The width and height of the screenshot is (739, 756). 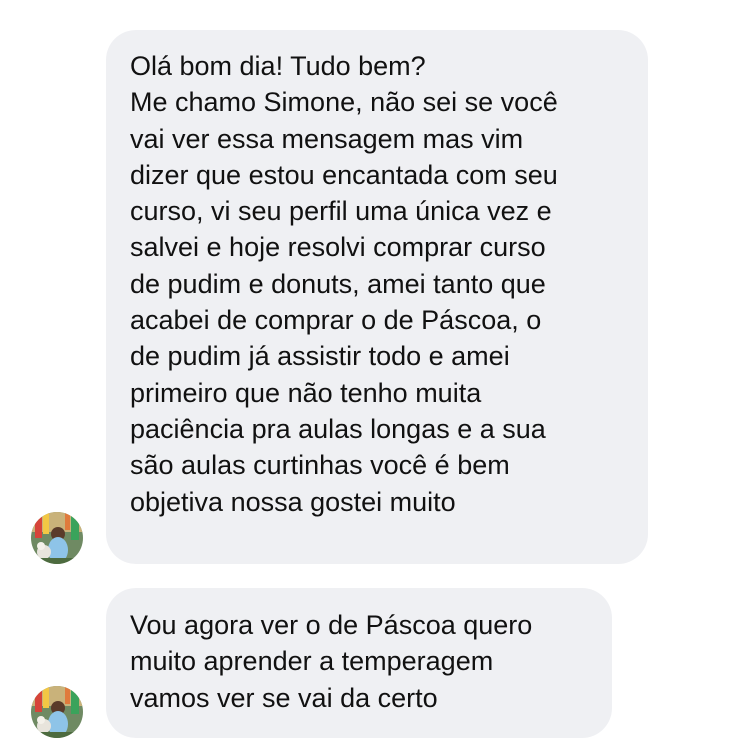 I want to click on message-line: vai ver essa mensagem mas vim, so click(x=327, y=138).